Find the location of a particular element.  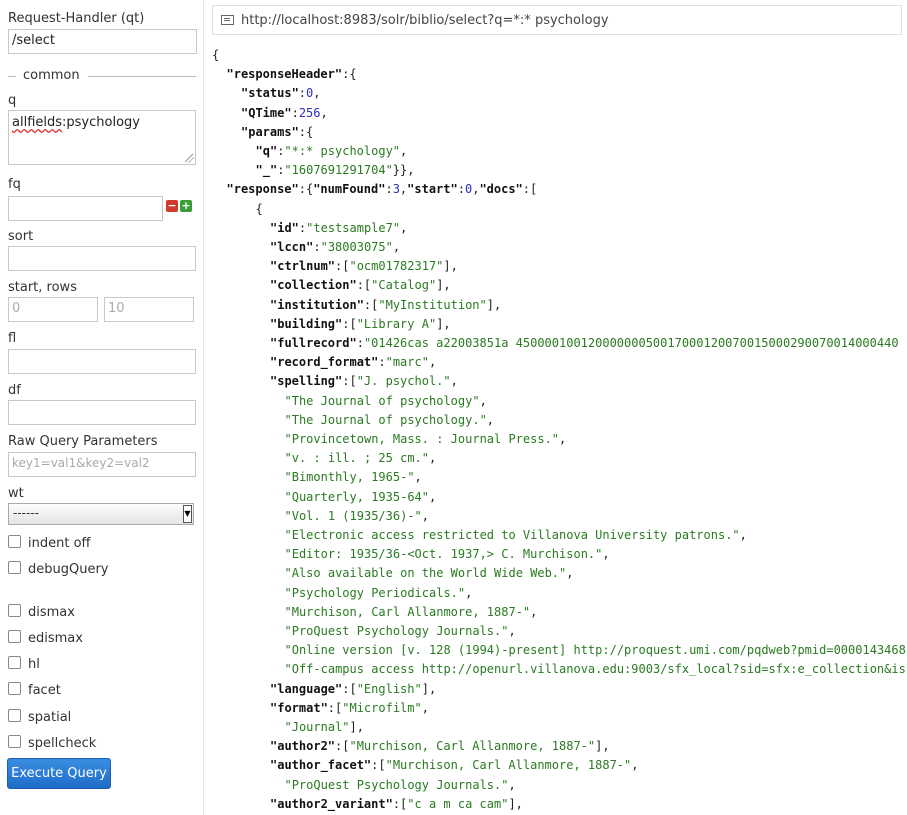

json-line: "The Journal of psychology.", is located at coordinates (390, 420).